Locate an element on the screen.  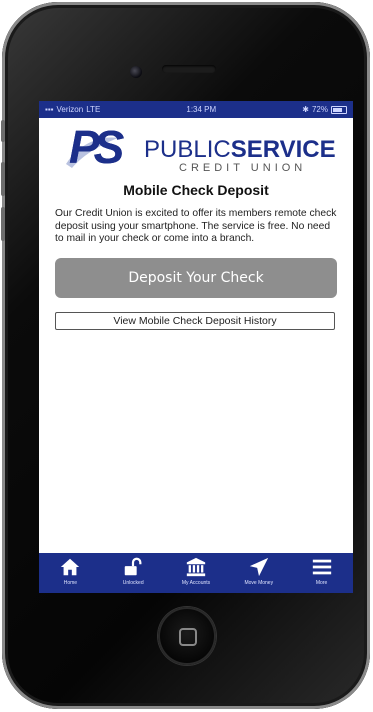
credit-union-logo: PS PUBLICSERVICE CREDIT UNION is located at coordinates (196, 151).